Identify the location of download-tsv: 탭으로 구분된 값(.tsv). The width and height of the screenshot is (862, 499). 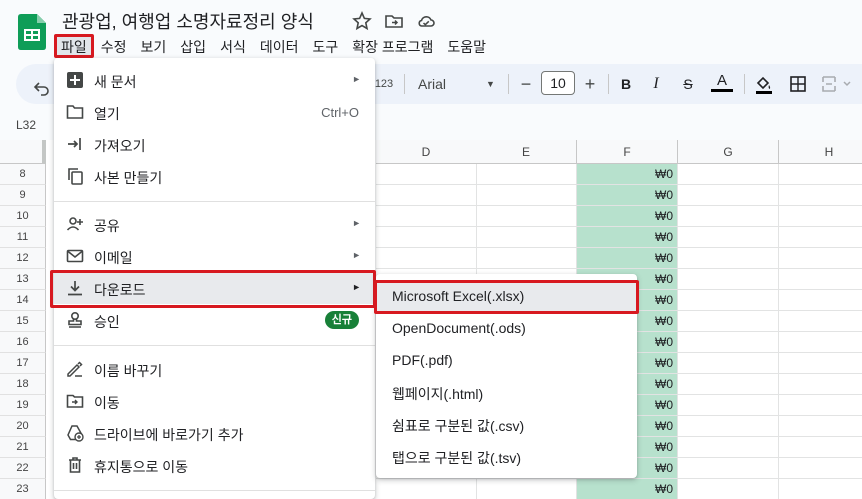
(506, 456).